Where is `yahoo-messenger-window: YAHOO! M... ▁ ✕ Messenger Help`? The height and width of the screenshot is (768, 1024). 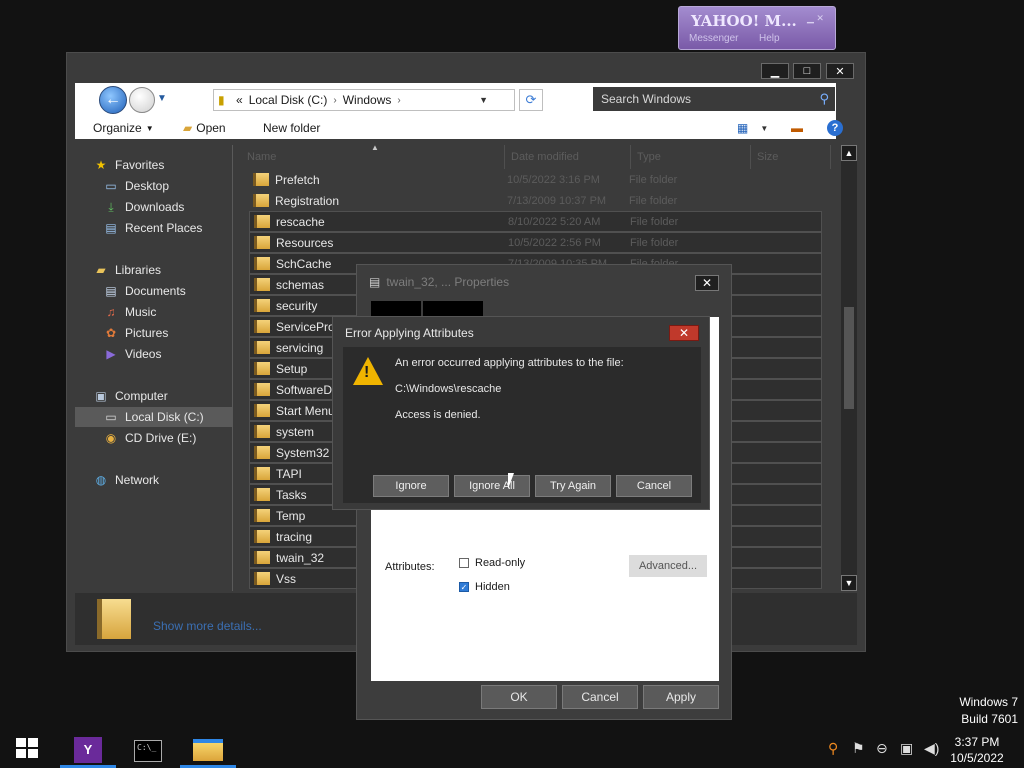
yahoo-messenger-window: YAHOO! M... ▁ ✕ Messenger Help is located at coordinates (757, 28).